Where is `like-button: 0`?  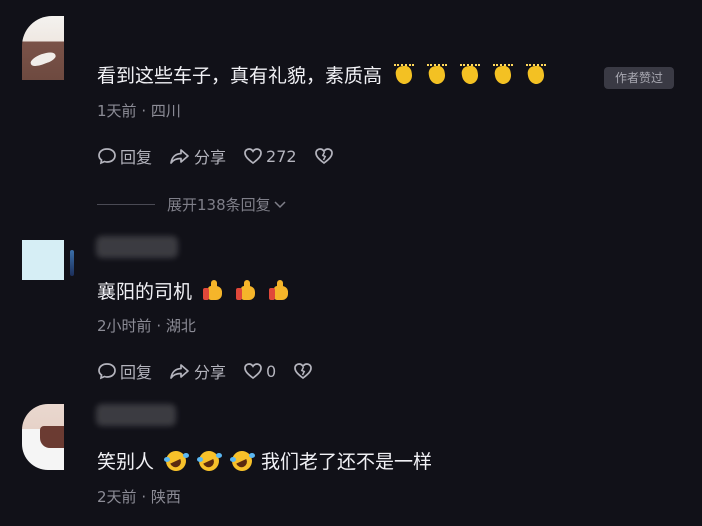
like-button: 0 is located at coordinates (259, 371).